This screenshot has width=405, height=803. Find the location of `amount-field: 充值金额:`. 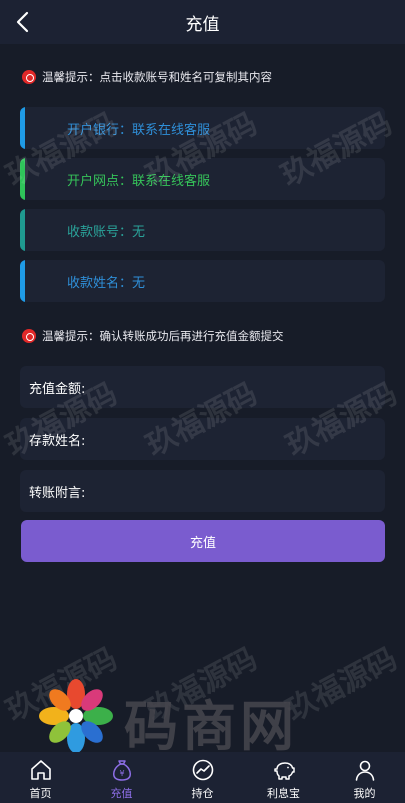

amount-field: 充值金额: is located at coordinates (202, 387).